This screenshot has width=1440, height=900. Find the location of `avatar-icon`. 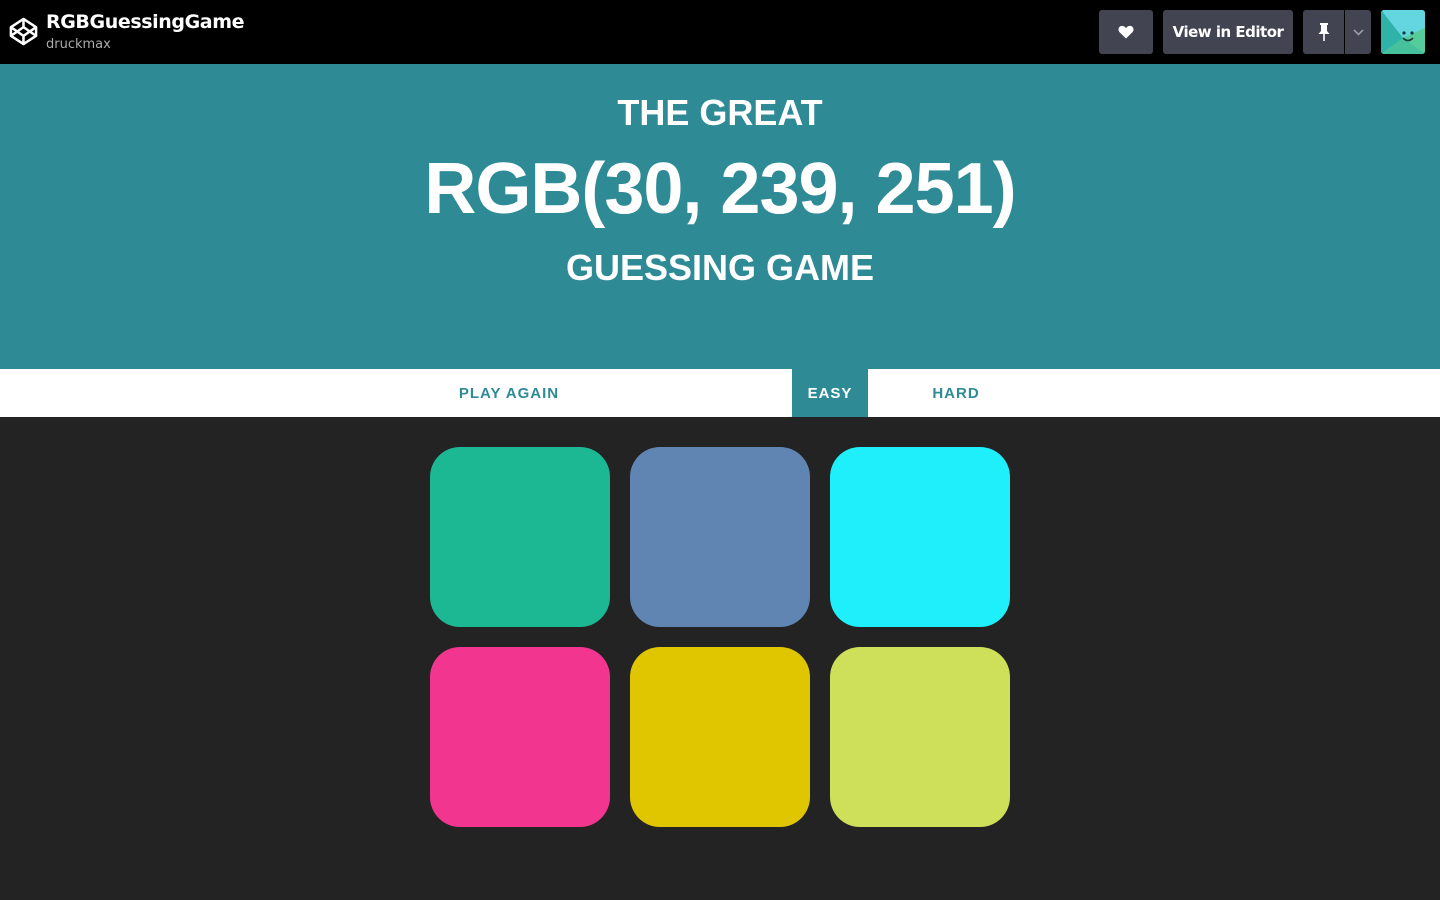

avatar-icon is located at coordinates (1403, 32).